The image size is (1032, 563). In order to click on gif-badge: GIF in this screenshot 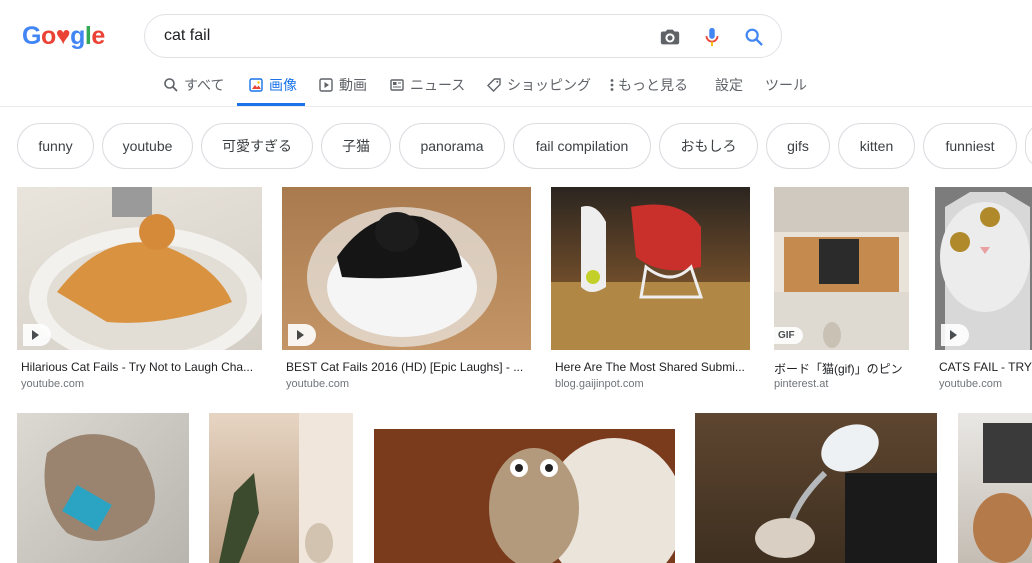, I will do `click(788, 335)`.